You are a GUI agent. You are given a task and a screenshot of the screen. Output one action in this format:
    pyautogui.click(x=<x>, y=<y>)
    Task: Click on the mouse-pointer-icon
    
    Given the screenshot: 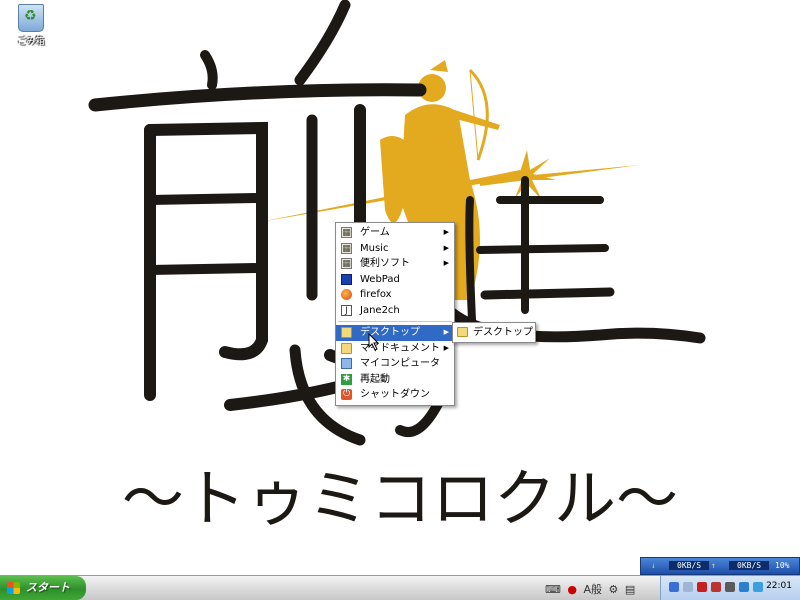 What is the action you would take?
    pyautogui.click(x=374, y=342)
    